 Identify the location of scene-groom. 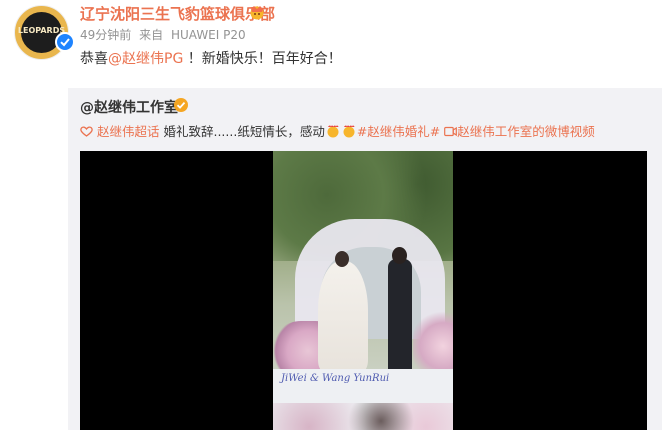
(400, 315).